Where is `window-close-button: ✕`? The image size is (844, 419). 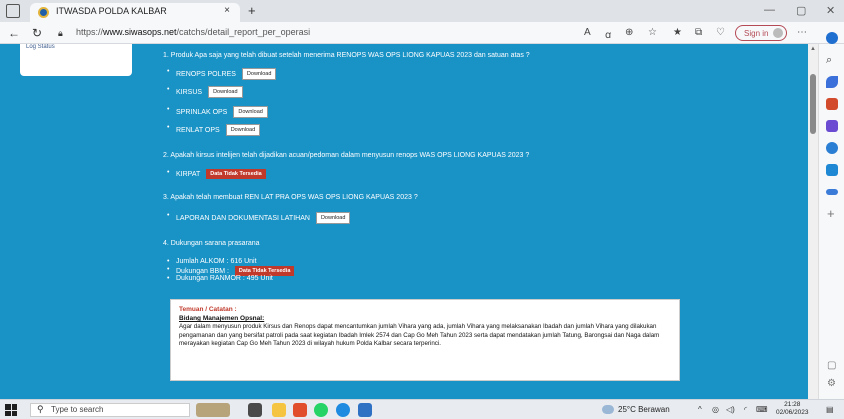
window-close-button: ✕ is located at coordinates (830, 10).